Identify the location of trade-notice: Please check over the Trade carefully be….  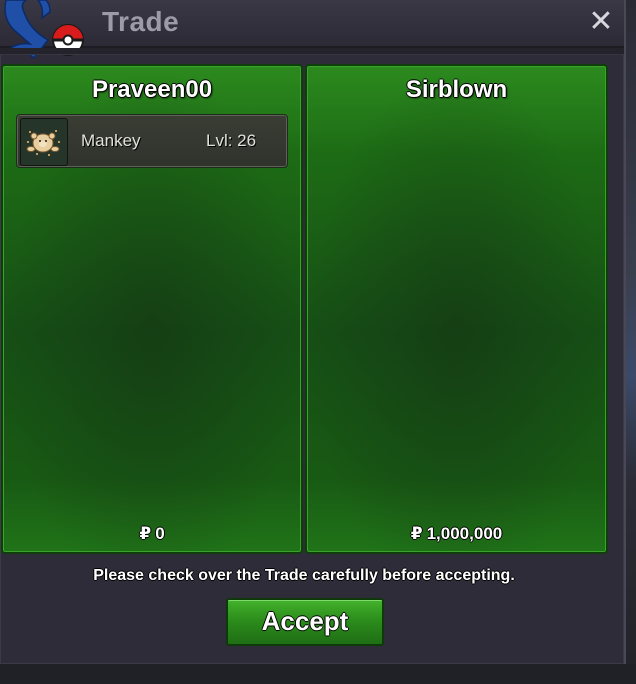
(304, 575).